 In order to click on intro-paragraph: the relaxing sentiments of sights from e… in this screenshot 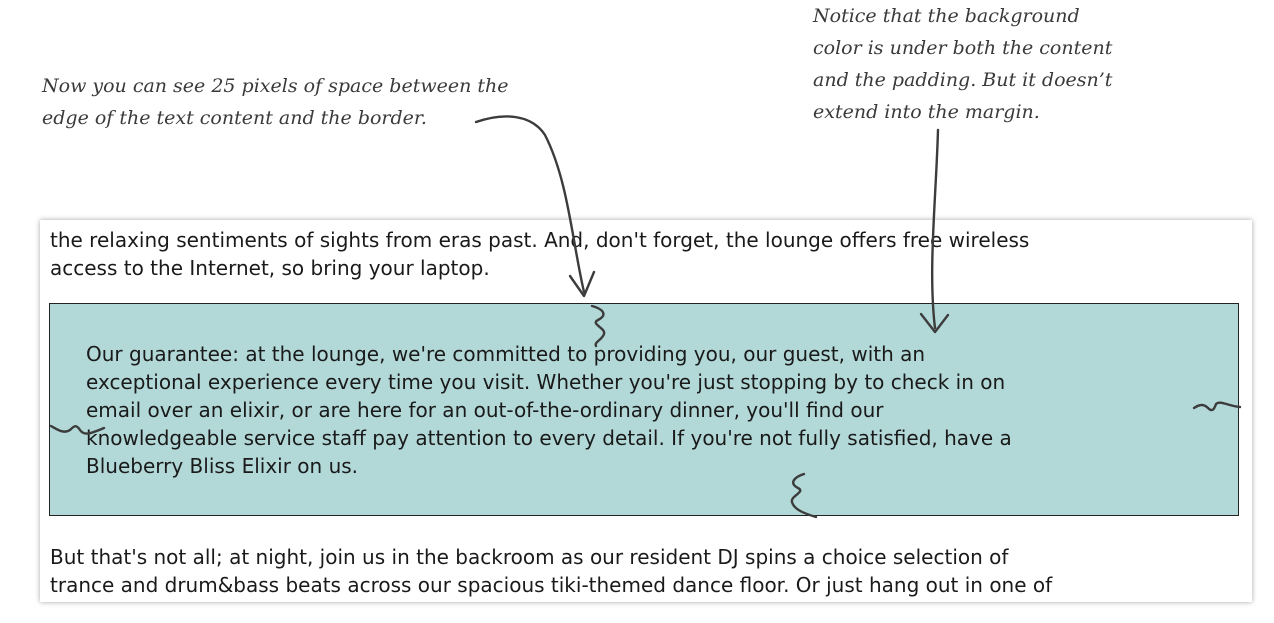, I will do `click(539, 254)`.